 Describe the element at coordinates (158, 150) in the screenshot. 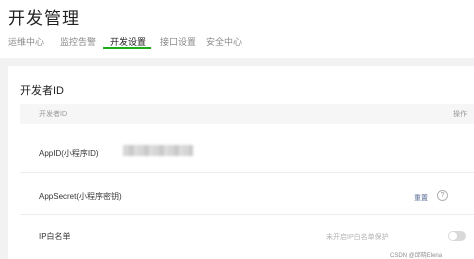

I see `appid-value-redacted` at that location.